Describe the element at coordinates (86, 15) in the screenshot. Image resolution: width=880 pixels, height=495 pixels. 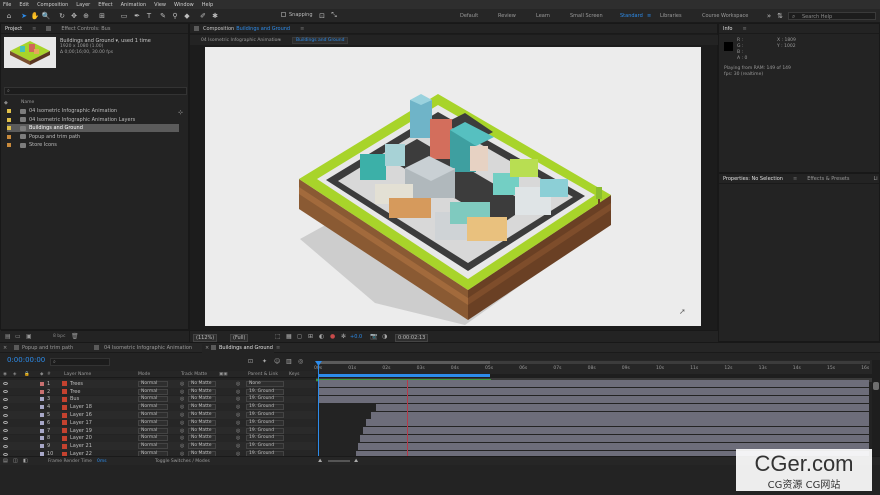
I see `orbit-tool-icon: ⊕` at that location.